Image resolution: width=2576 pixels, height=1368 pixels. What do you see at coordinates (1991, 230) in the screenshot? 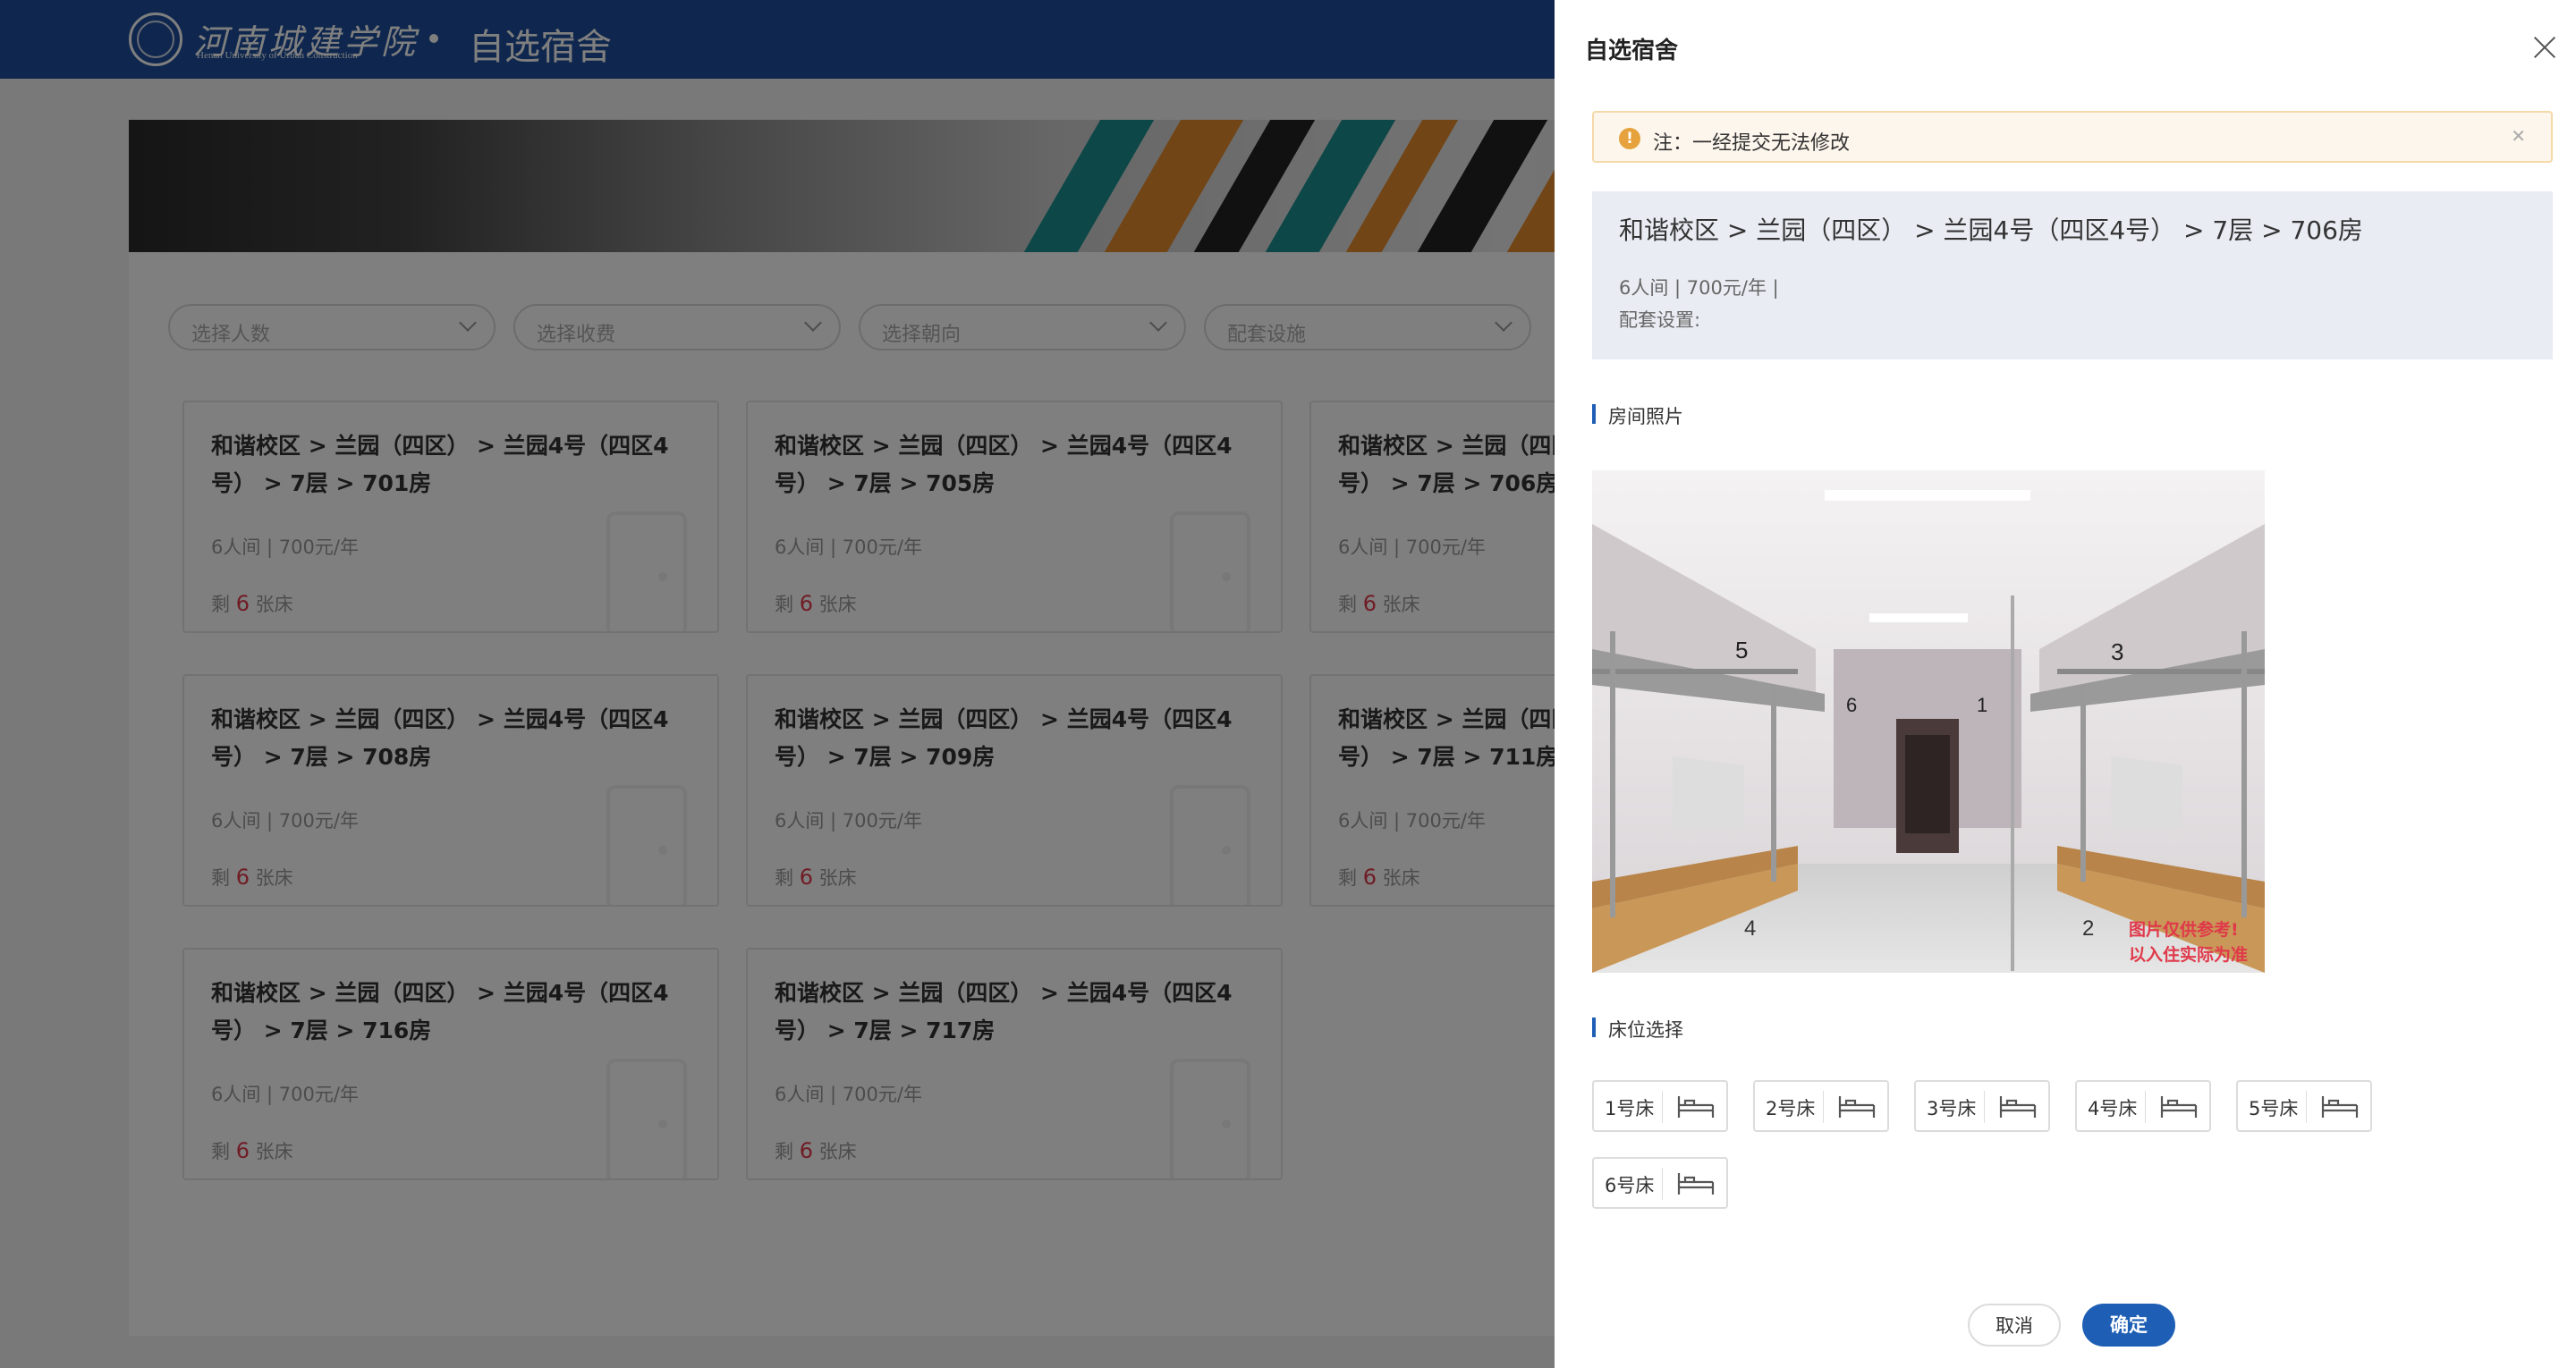
I see `room-path: 和谐校区 > 兰园（四区） > 兰园4号（四区4号） > 7层 > 706房` at bounding box center [1991, 230].